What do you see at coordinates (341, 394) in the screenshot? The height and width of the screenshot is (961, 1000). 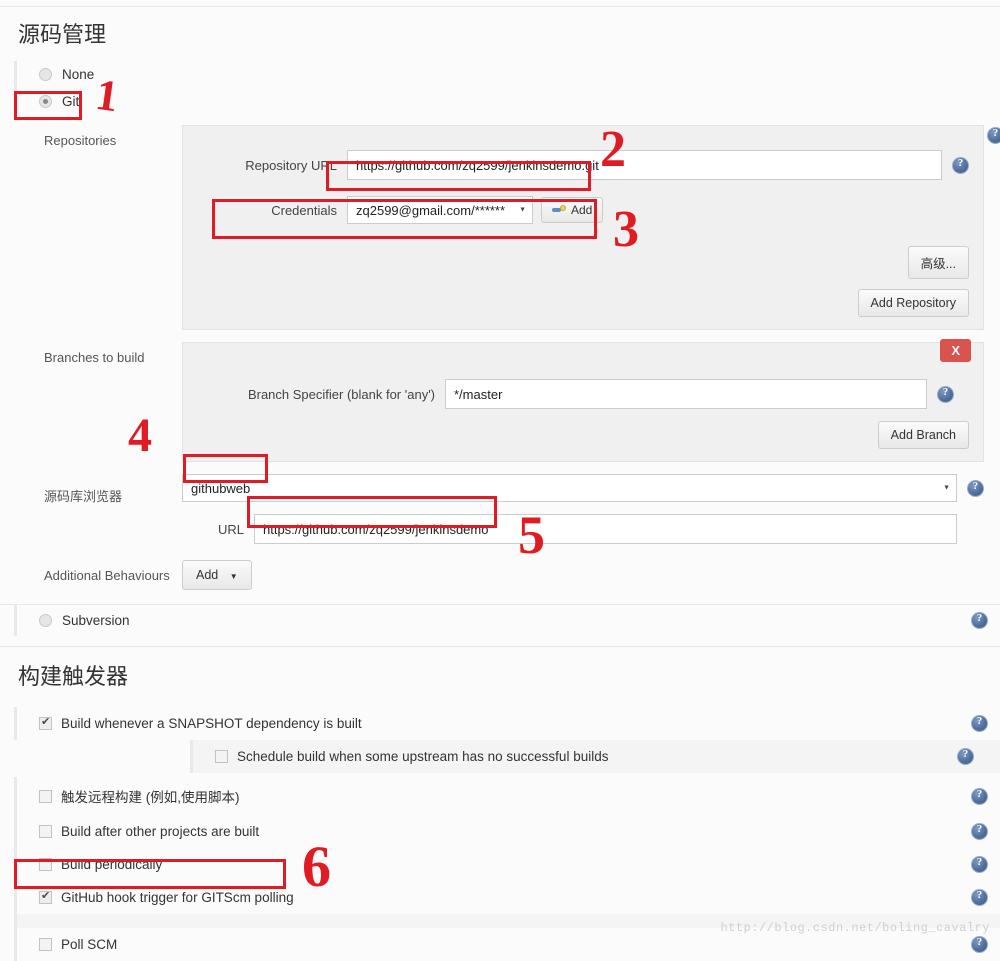 I see `branch-specifier-label: Branch Specifier (blank for 'any')` at bounding box center [341, 394].